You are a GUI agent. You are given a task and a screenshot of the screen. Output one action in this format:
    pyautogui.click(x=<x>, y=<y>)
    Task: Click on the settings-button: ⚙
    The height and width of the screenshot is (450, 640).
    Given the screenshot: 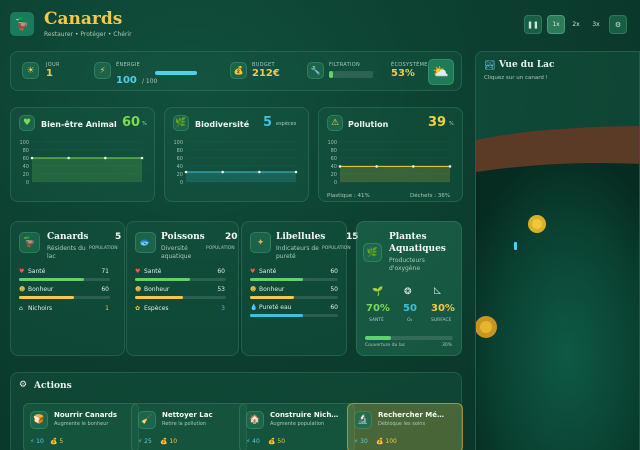 What is the action you would take?
    pyautogui.click(x=618, y=24)
    